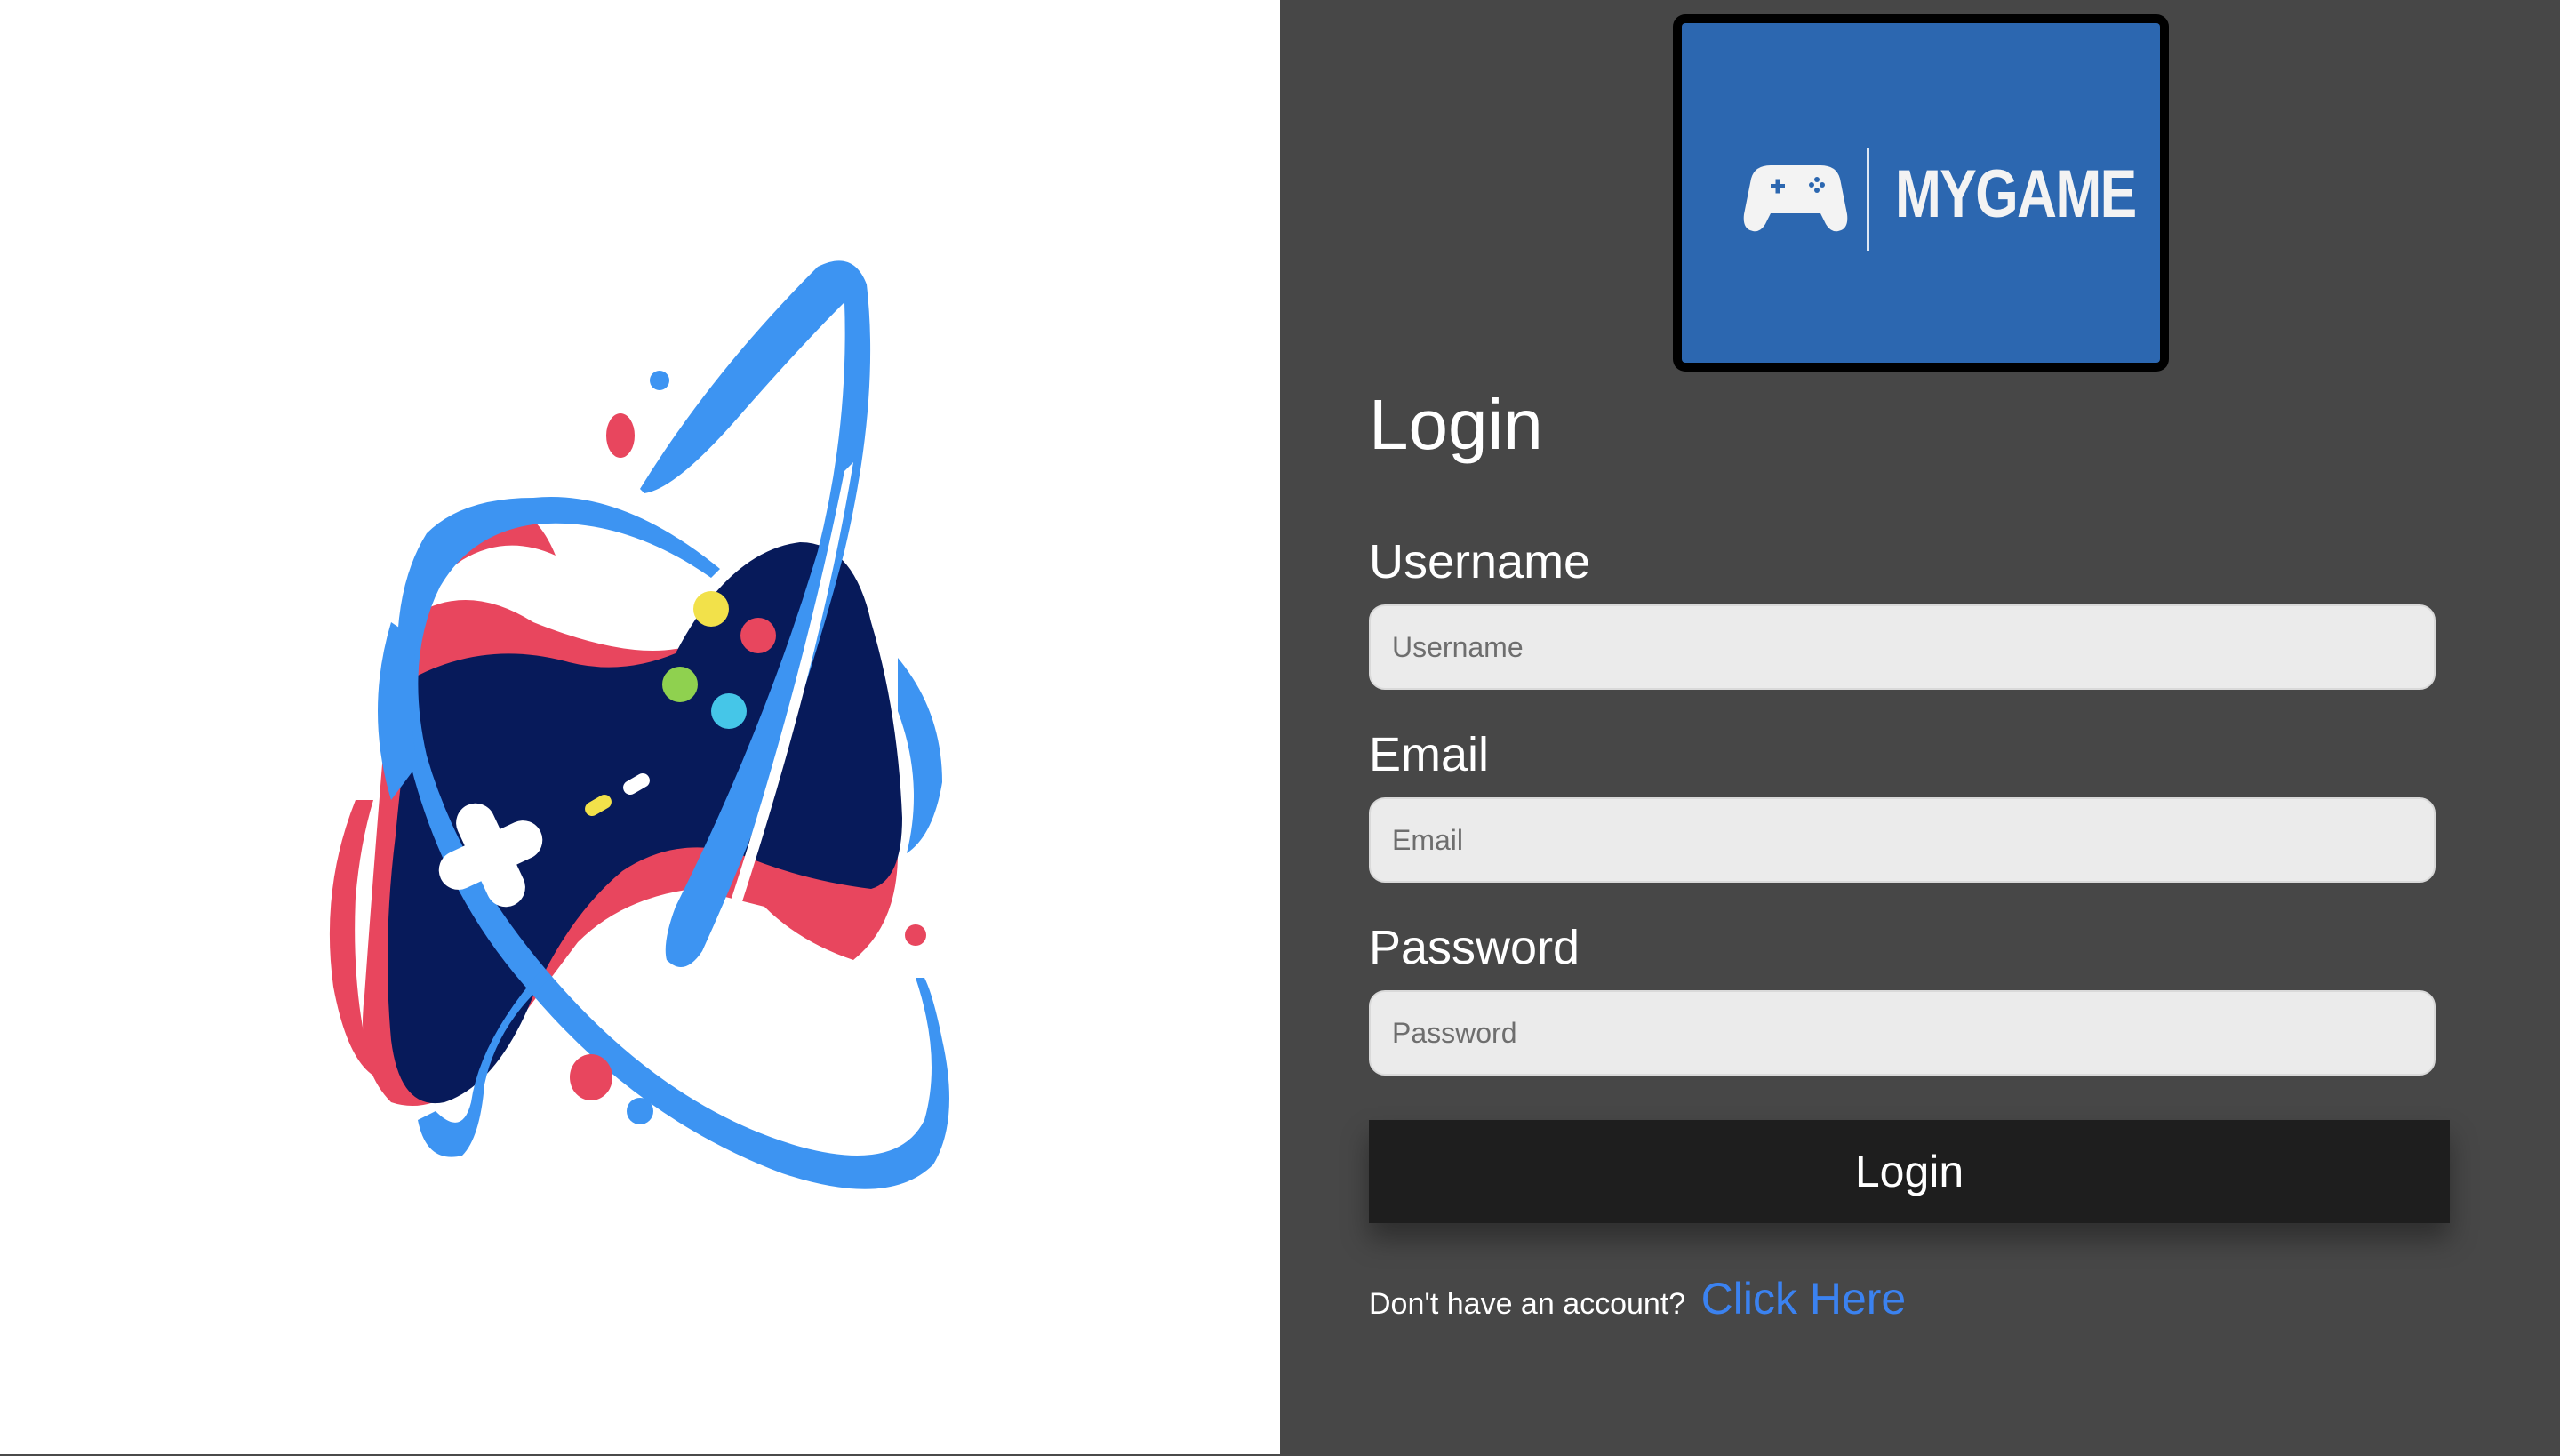 The image size is (2560, 1456). I want to click on email-input, so click(1902, 840).